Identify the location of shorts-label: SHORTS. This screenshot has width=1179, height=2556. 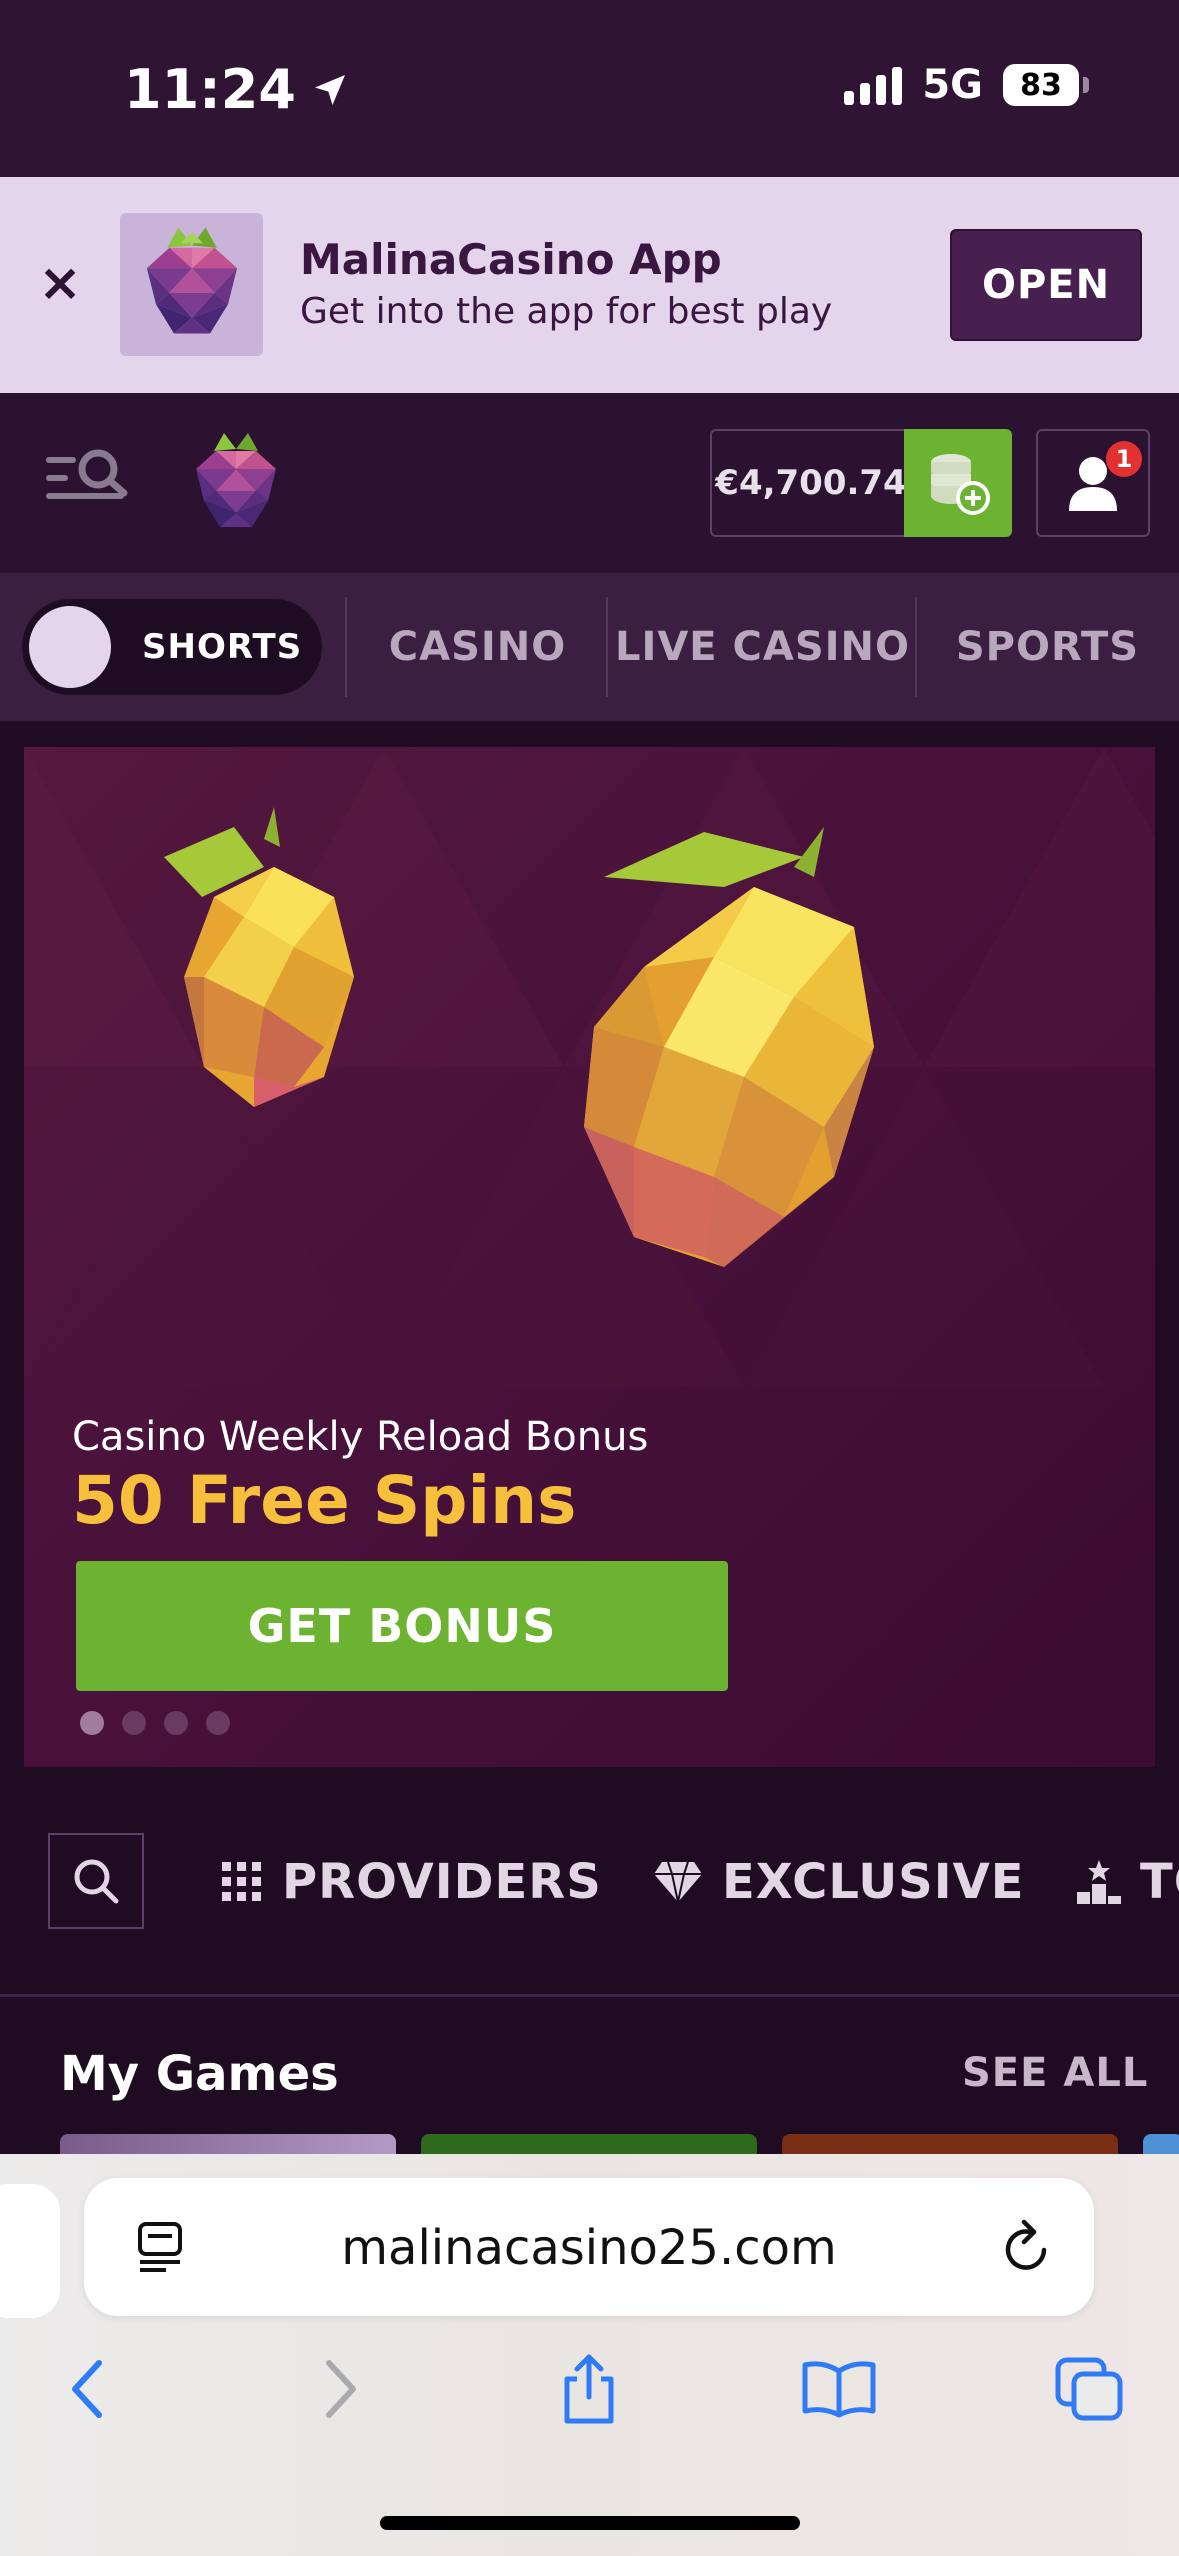
(222, 647).